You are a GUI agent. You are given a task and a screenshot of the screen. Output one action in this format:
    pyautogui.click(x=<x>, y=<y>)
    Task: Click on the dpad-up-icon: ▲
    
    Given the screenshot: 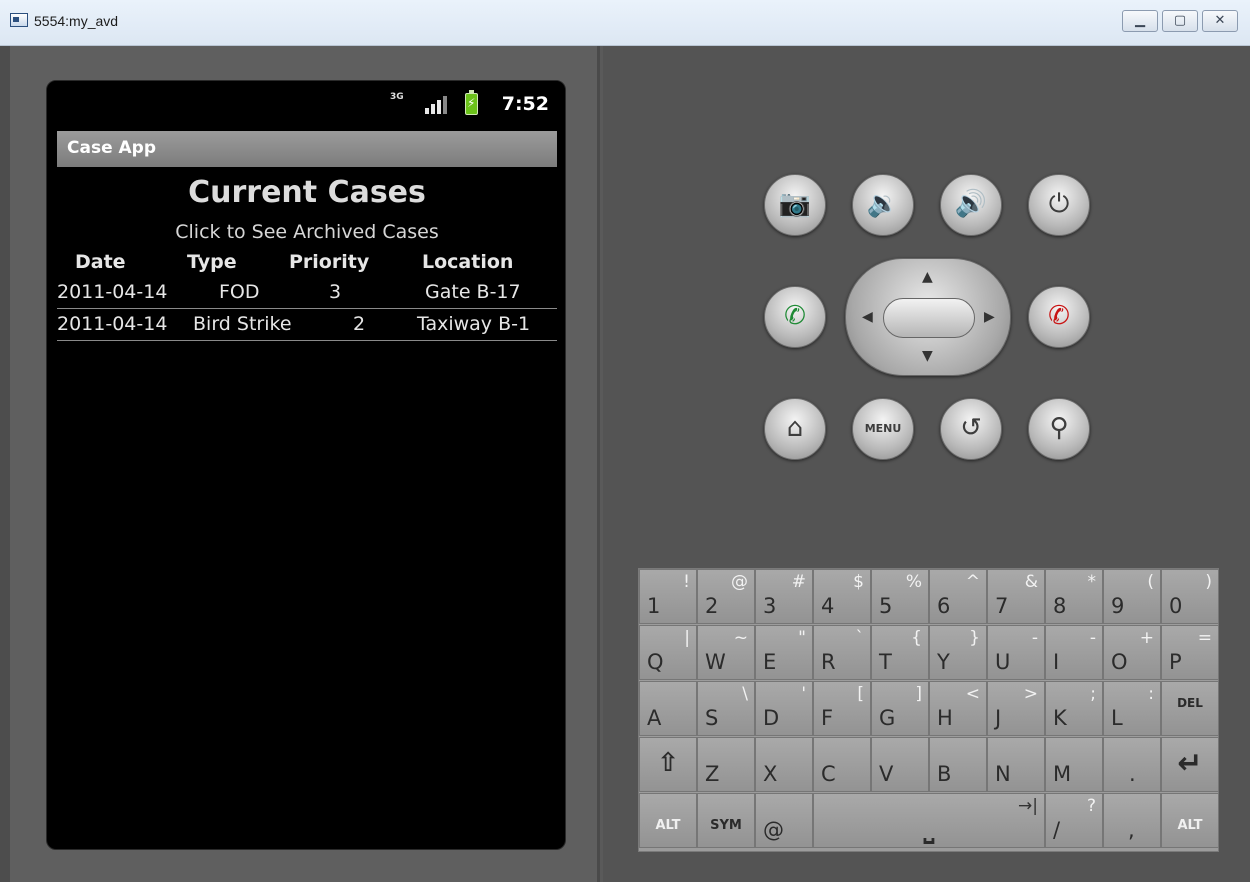 What is the action you would take?
    pyautogui.click(x=927, y=277)
    